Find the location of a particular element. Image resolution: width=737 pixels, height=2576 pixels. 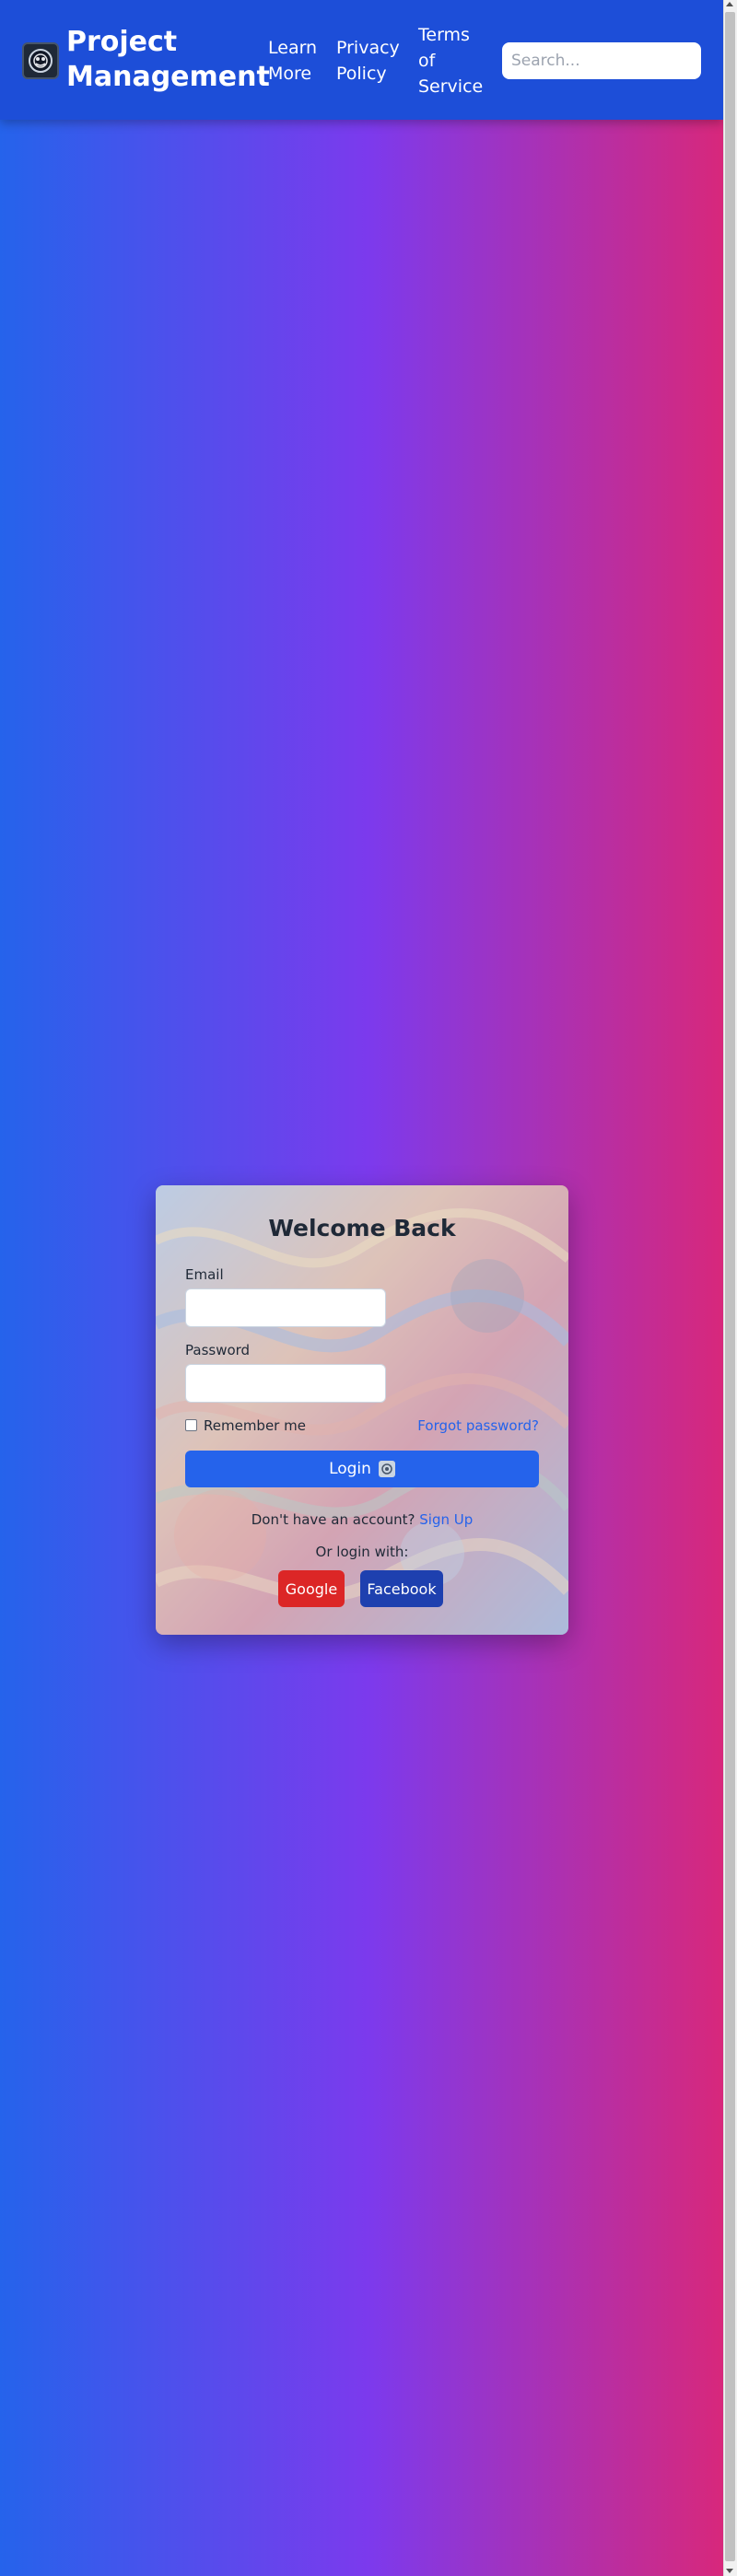

login-button-label: Login is located at coordinates (350, 1469).